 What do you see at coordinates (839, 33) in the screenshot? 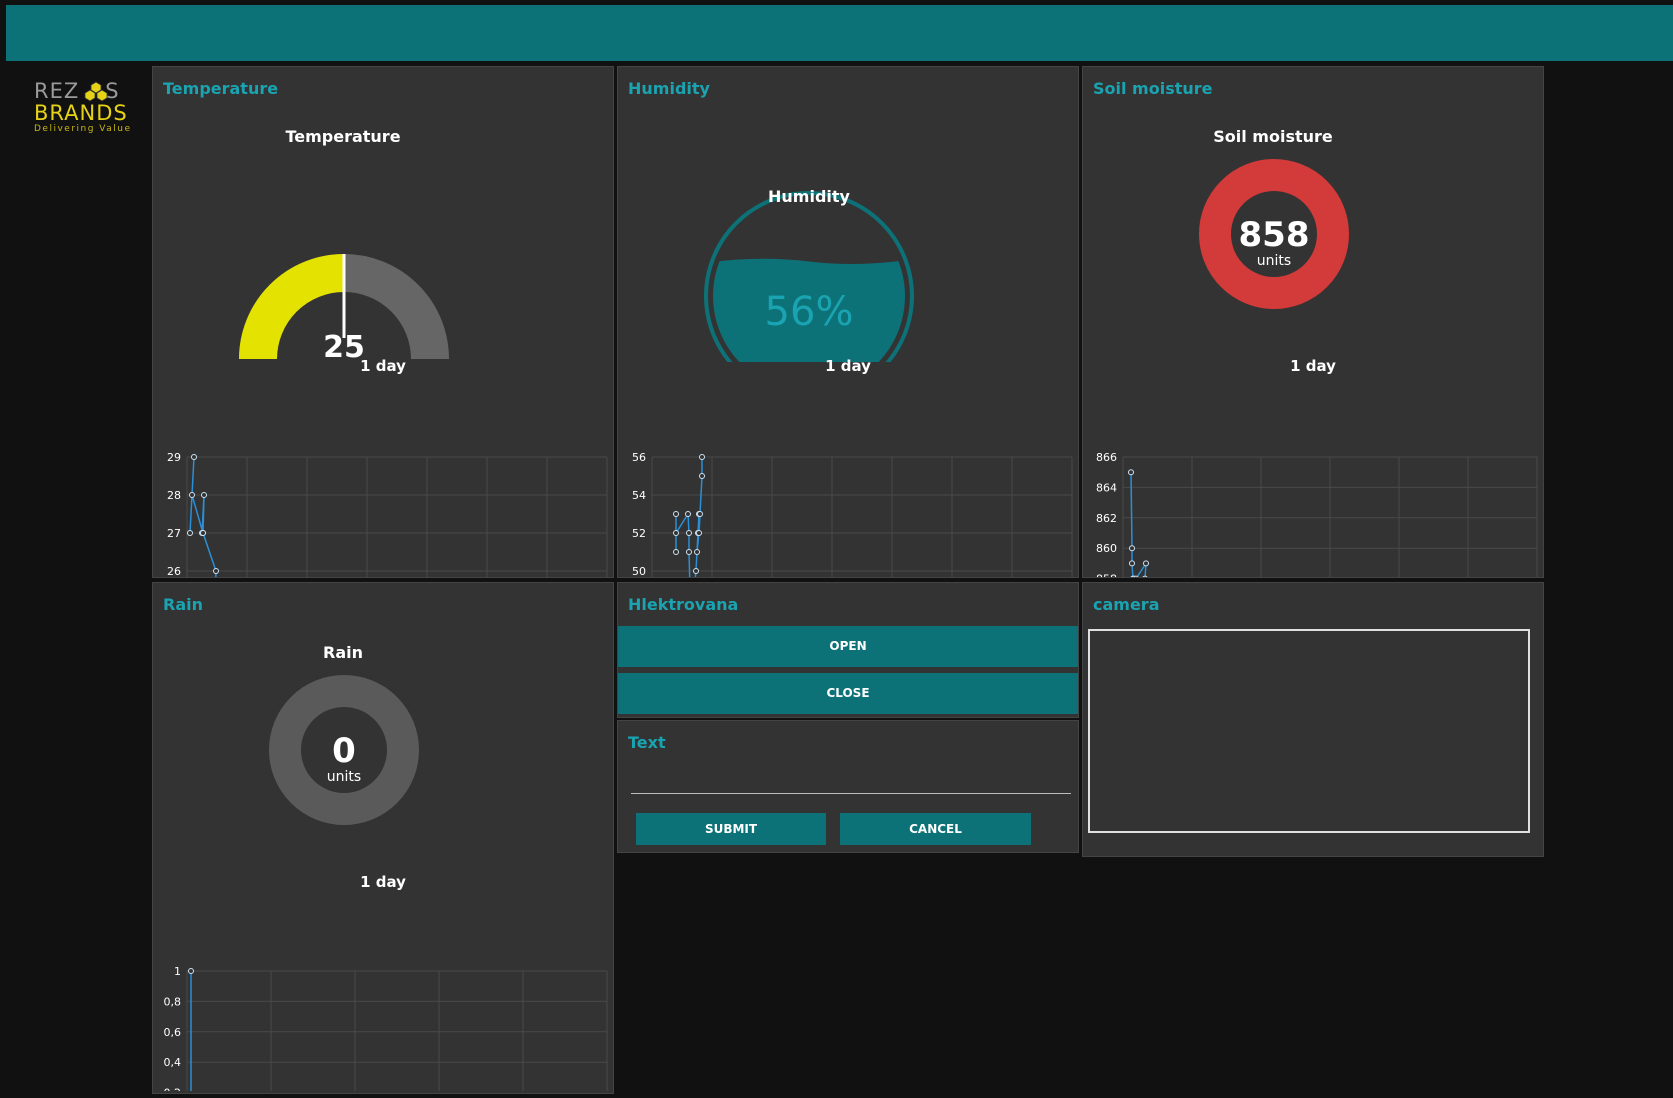
I see `top-header-bar` at bounding box center [839, 33].